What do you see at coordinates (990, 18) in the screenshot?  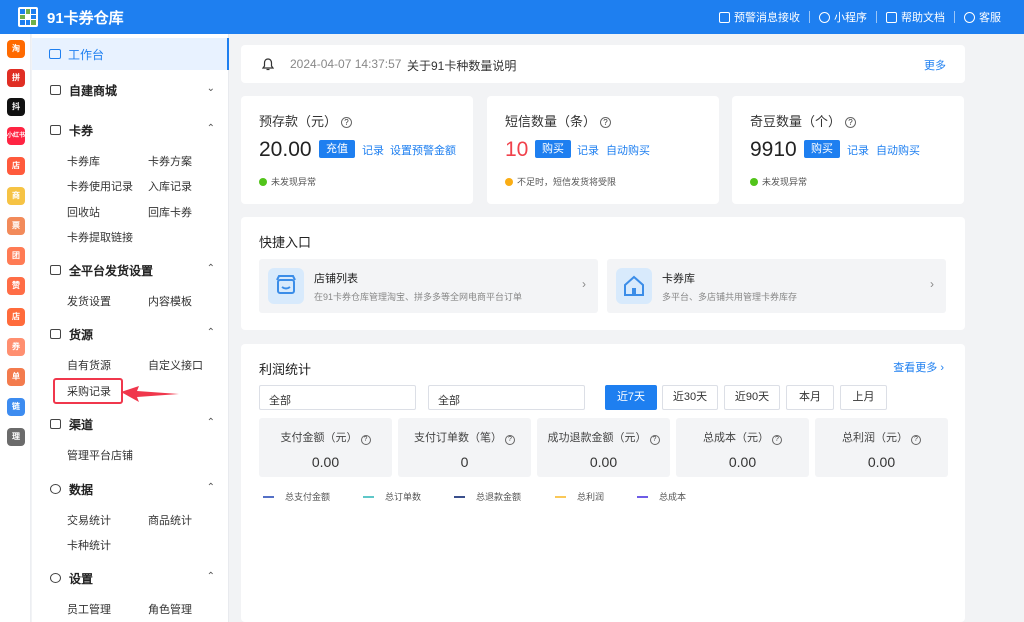 I see `customer-service-label: 客服` at bounding box center [990, 18].